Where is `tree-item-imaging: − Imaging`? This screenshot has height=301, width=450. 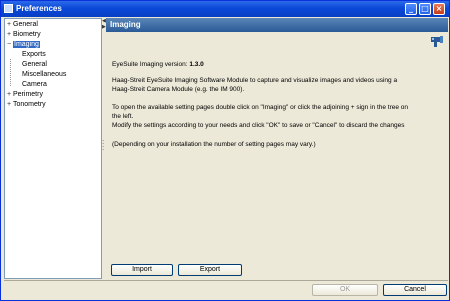
tree-item-imaging: − Imaging is located at coordinates (23, 44).